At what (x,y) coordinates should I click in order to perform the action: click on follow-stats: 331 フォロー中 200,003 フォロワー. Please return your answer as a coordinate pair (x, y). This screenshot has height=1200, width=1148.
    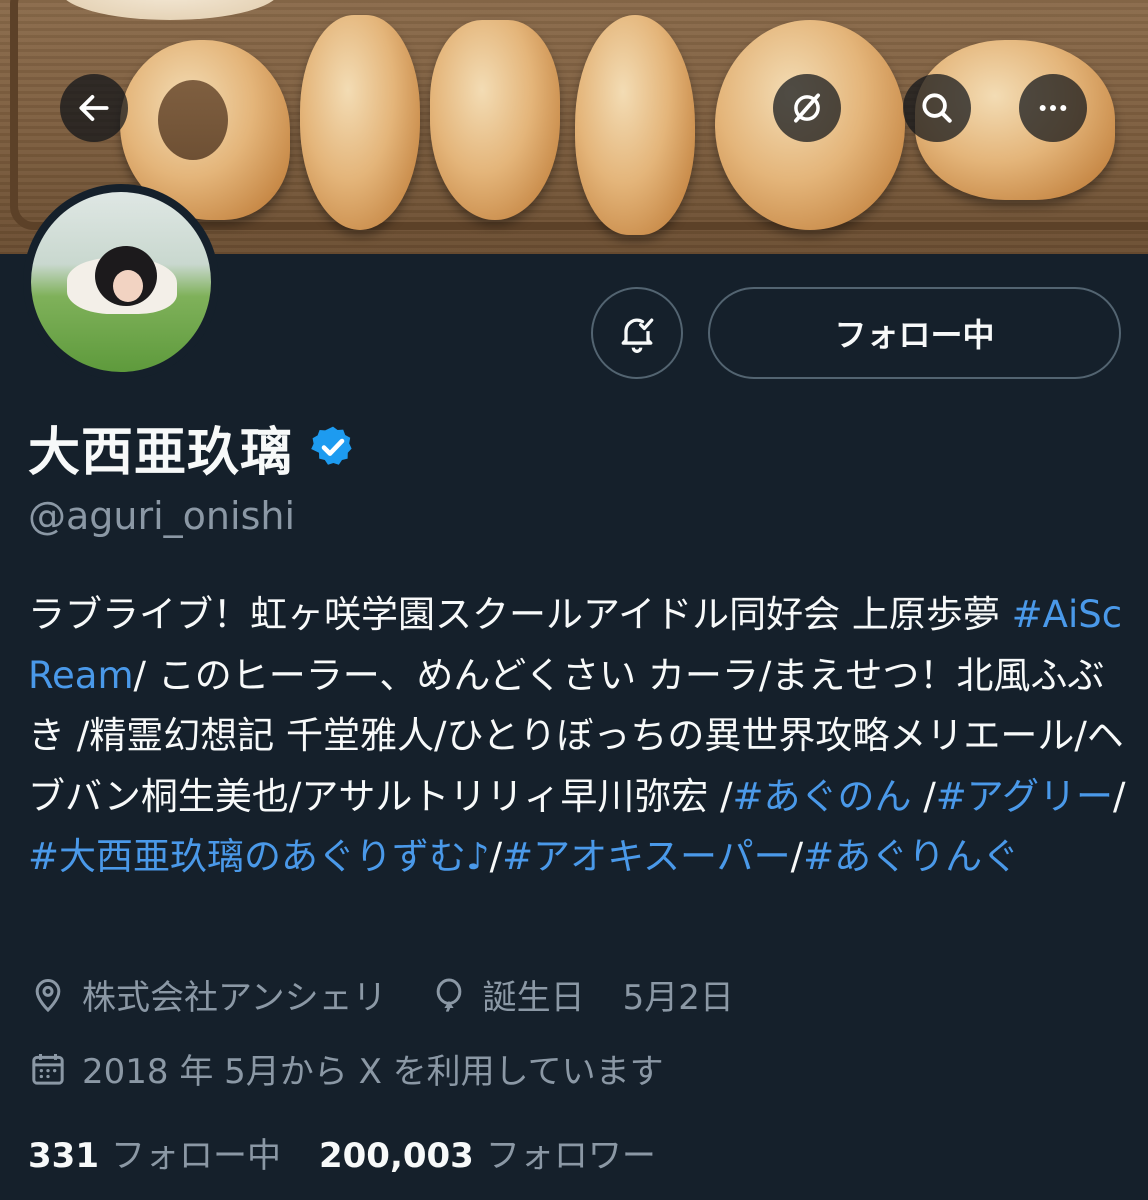
    Looking at the image, I should click on (342, 1152).